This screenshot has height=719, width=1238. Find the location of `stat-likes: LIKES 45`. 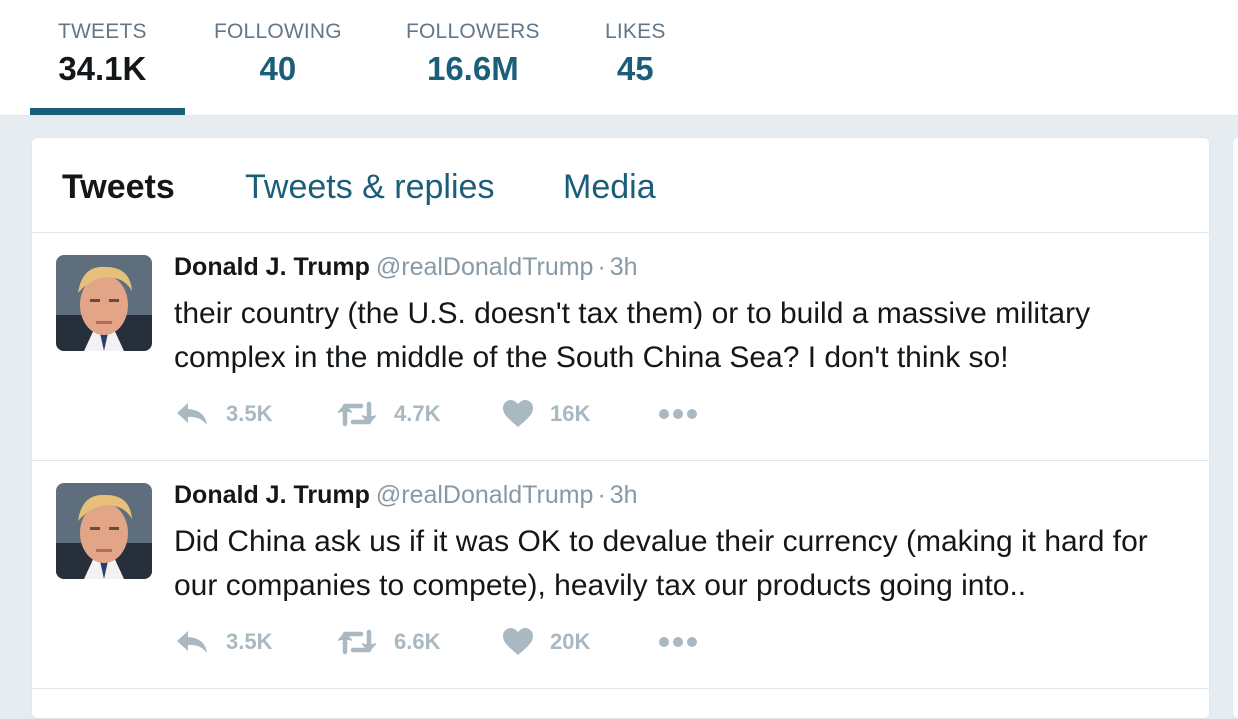

stat-likes: LIKES 45 is located at coordinates (635, 54).